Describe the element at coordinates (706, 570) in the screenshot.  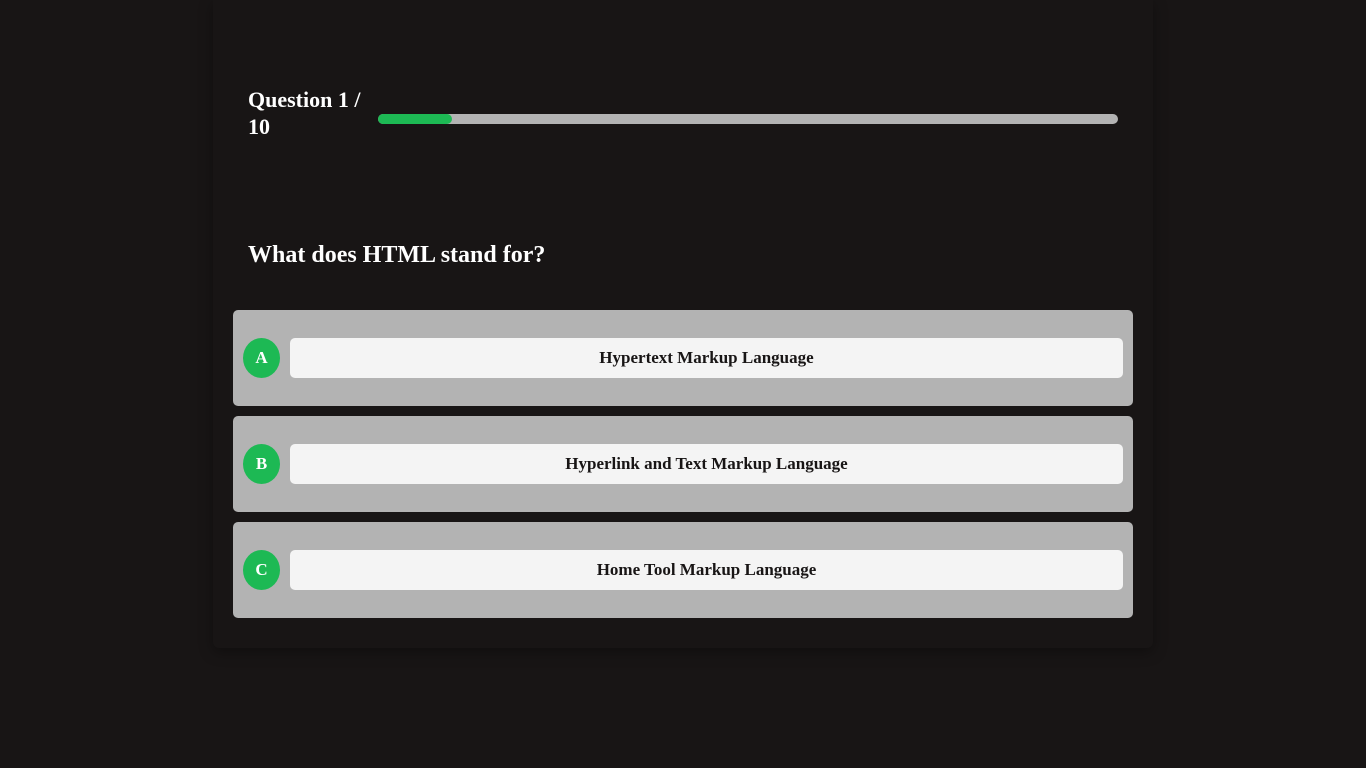
I see `answer-text: Home Tool Markup Language` at that location.